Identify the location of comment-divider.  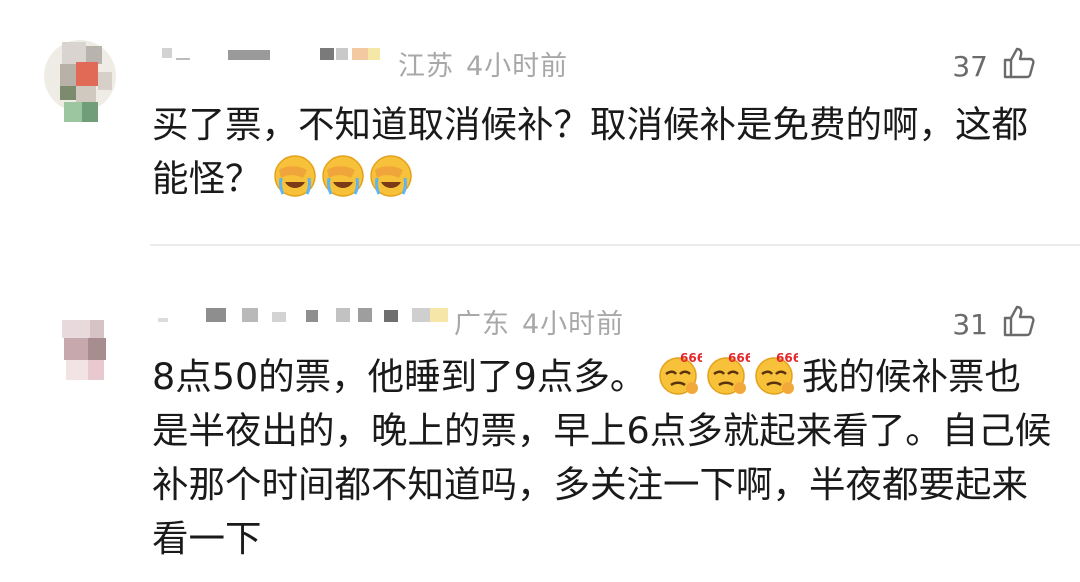
(615, 245).